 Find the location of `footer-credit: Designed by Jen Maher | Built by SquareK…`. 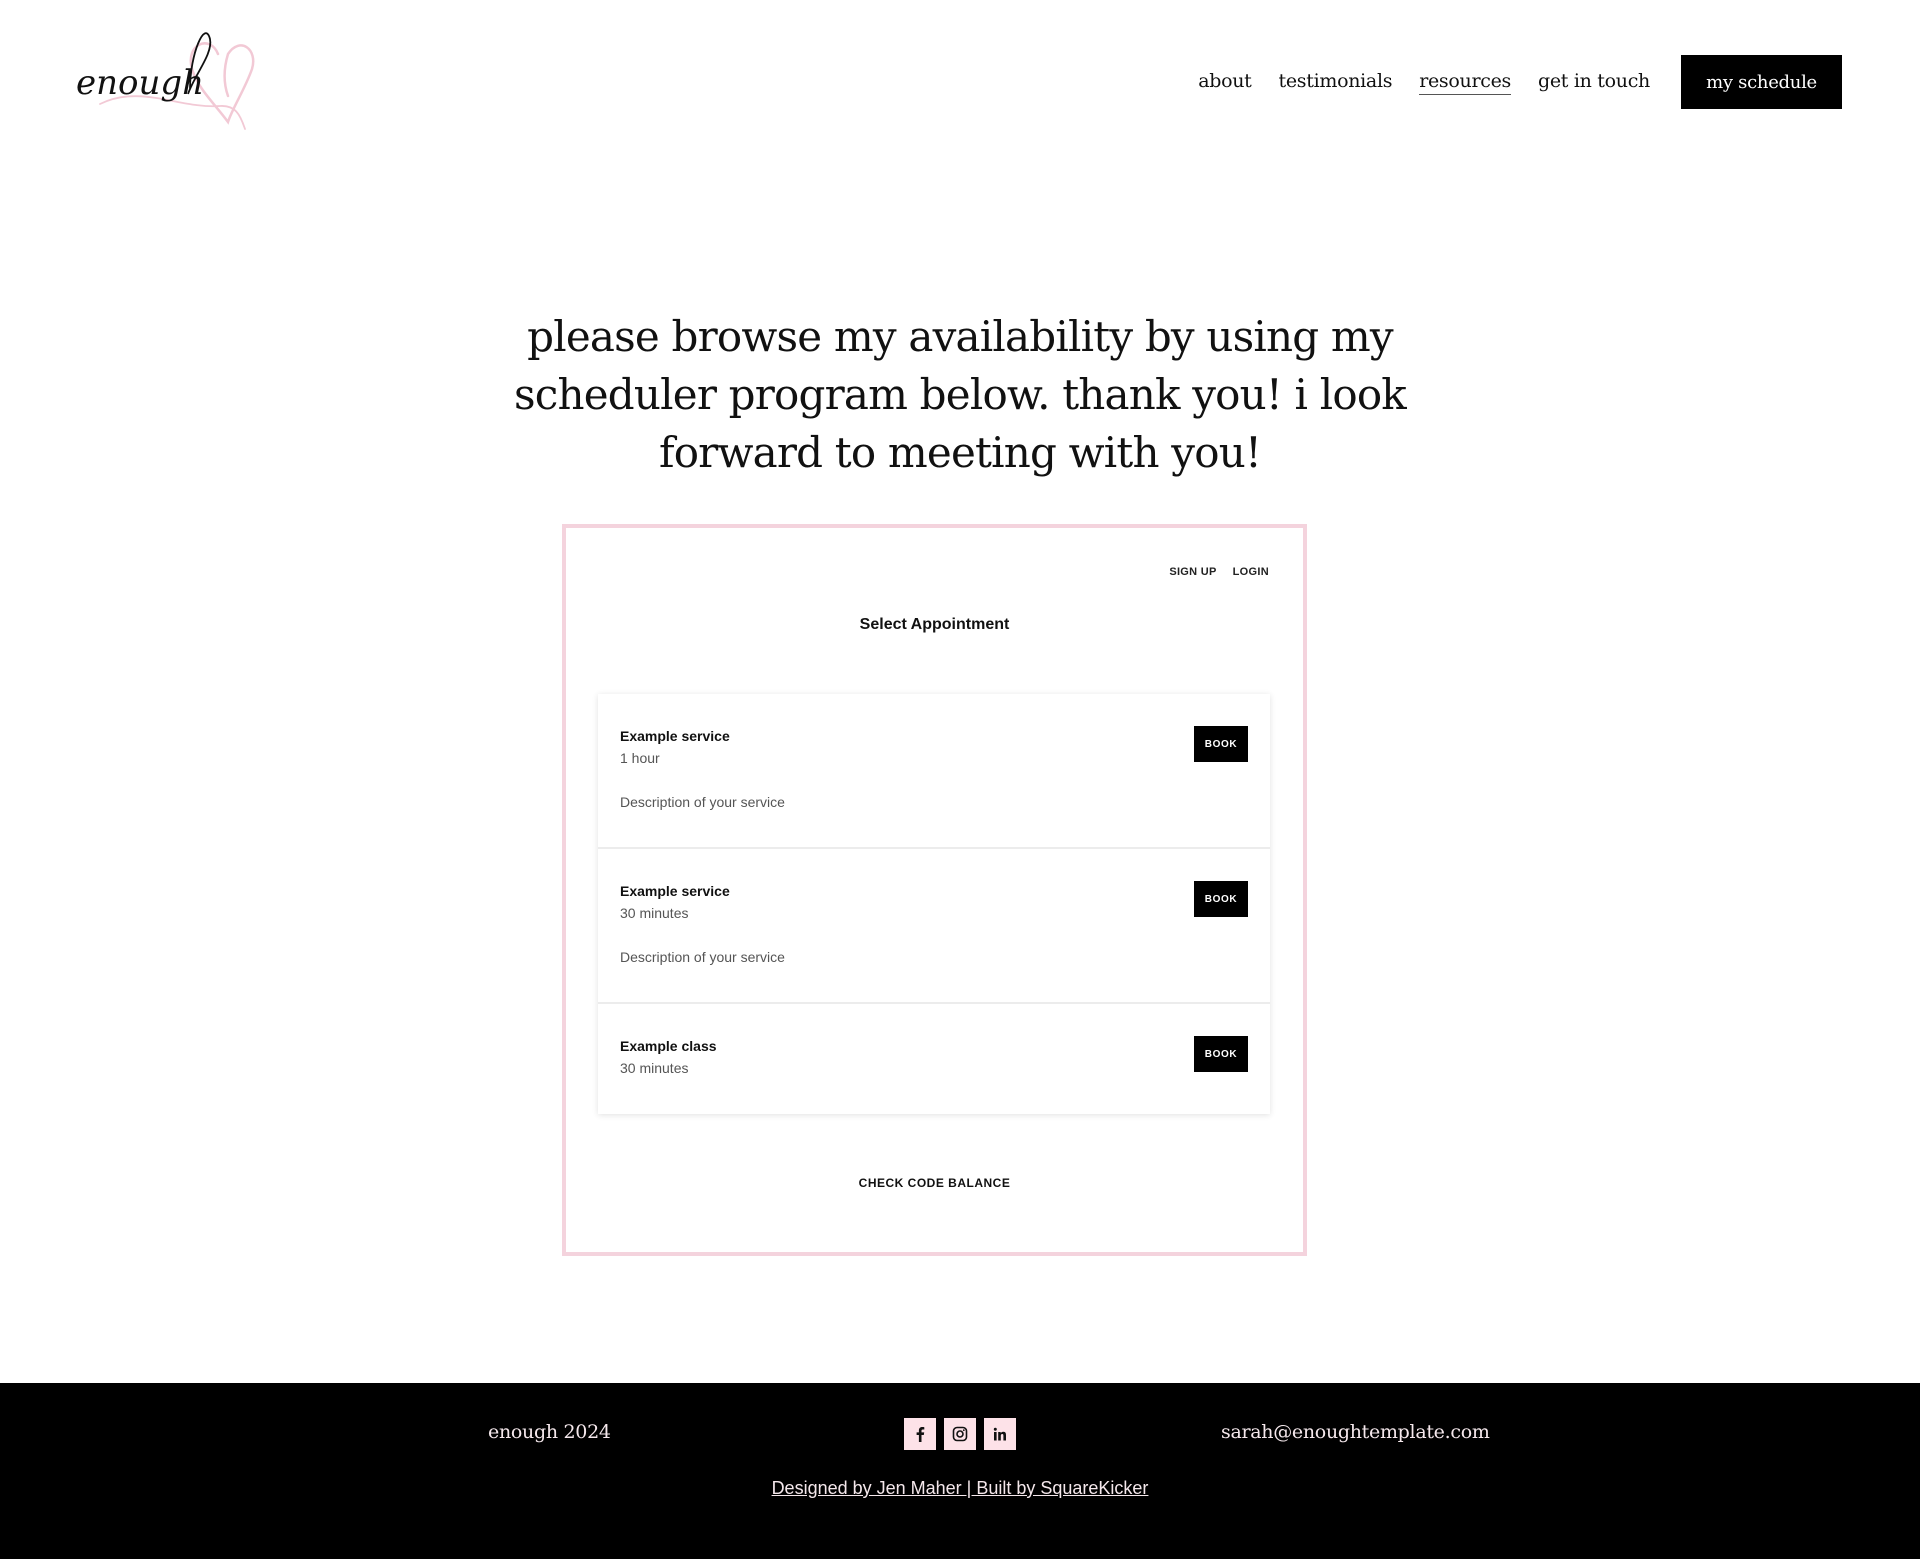

footer-credit: Designed by Jen Maher | Built by SquareK… is located at coordinates (960, 1488).